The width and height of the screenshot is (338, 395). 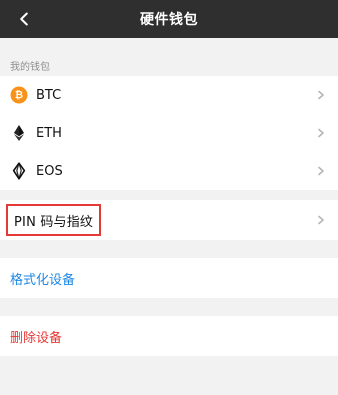 I want to click on section-title-my-wallets: 我的钱包, so click(x=30, y=67).